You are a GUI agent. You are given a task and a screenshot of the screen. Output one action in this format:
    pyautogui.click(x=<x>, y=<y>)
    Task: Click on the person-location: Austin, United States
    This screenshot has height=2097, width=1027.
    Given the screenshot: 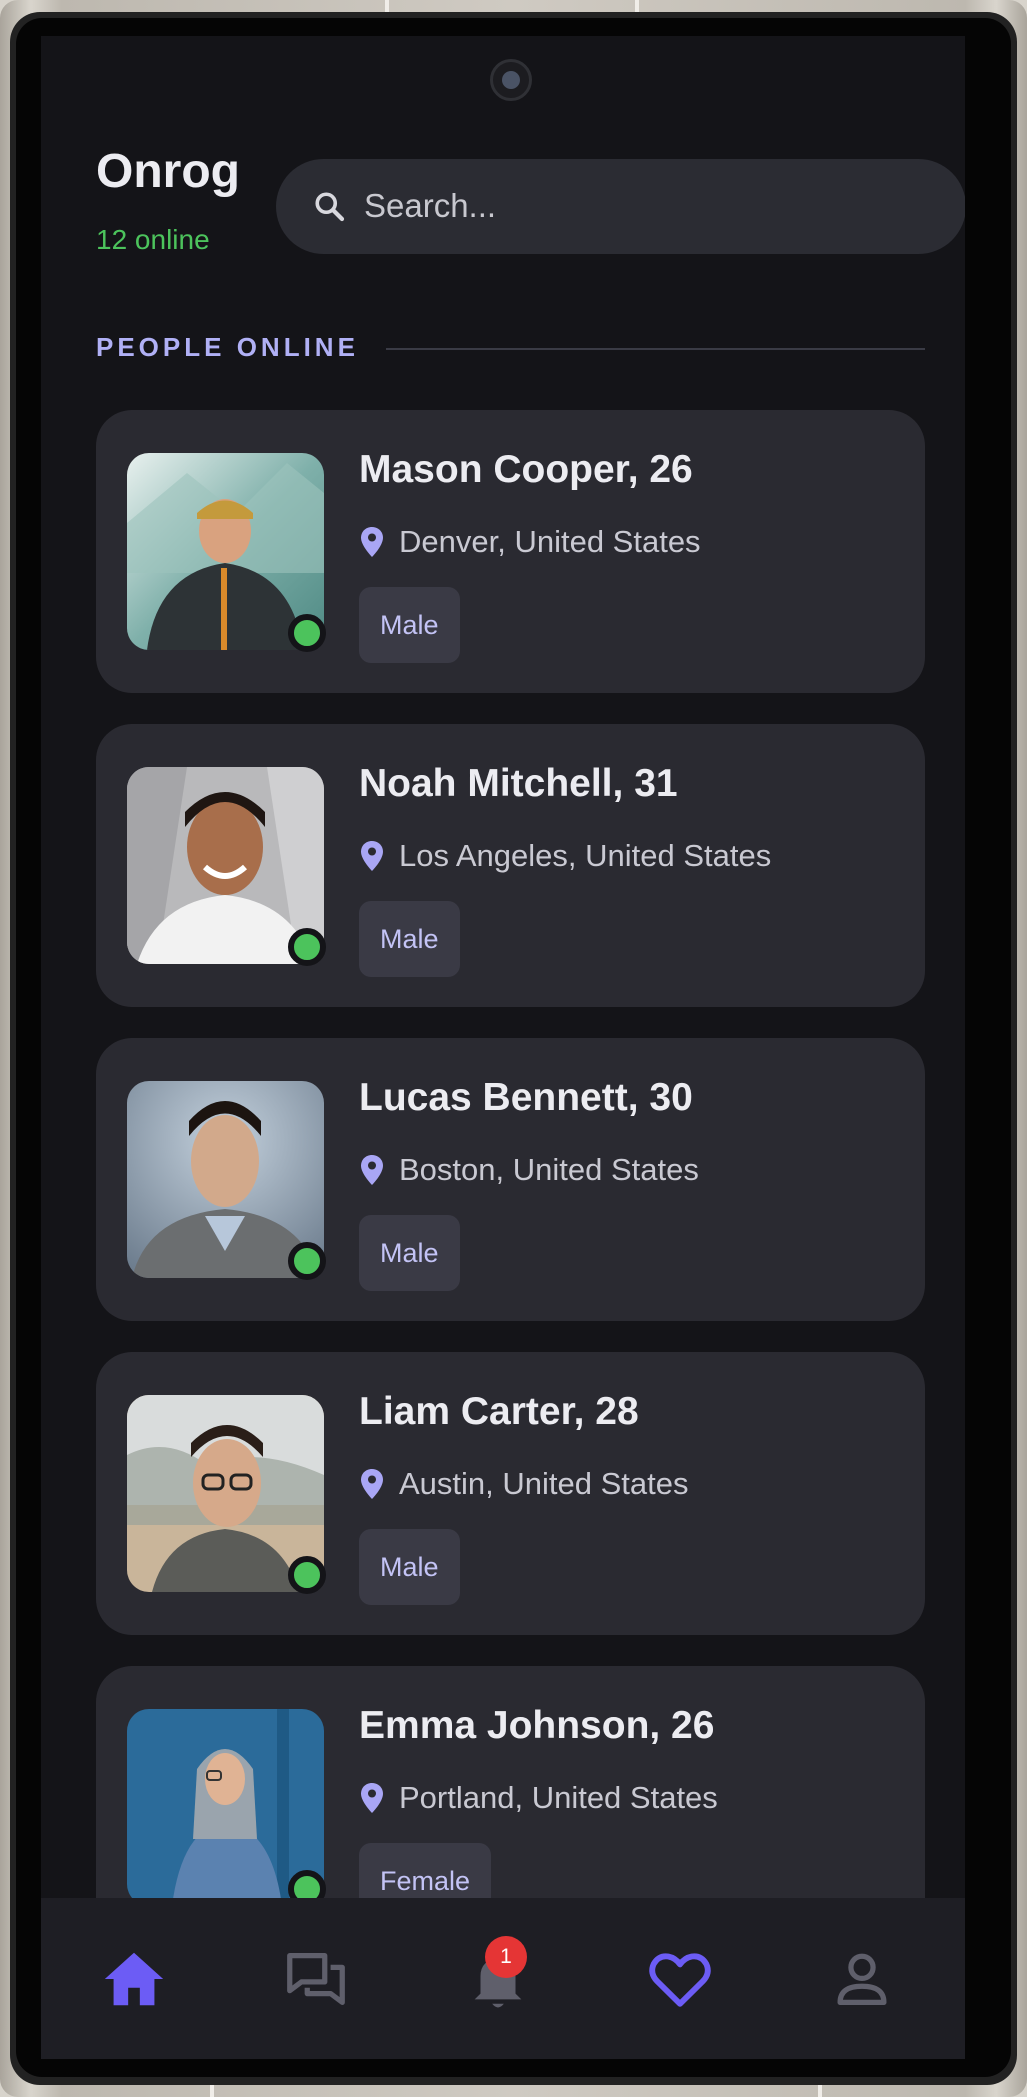 What is the action you would take?
    pyautogui.click(x=544, y=1483)
    